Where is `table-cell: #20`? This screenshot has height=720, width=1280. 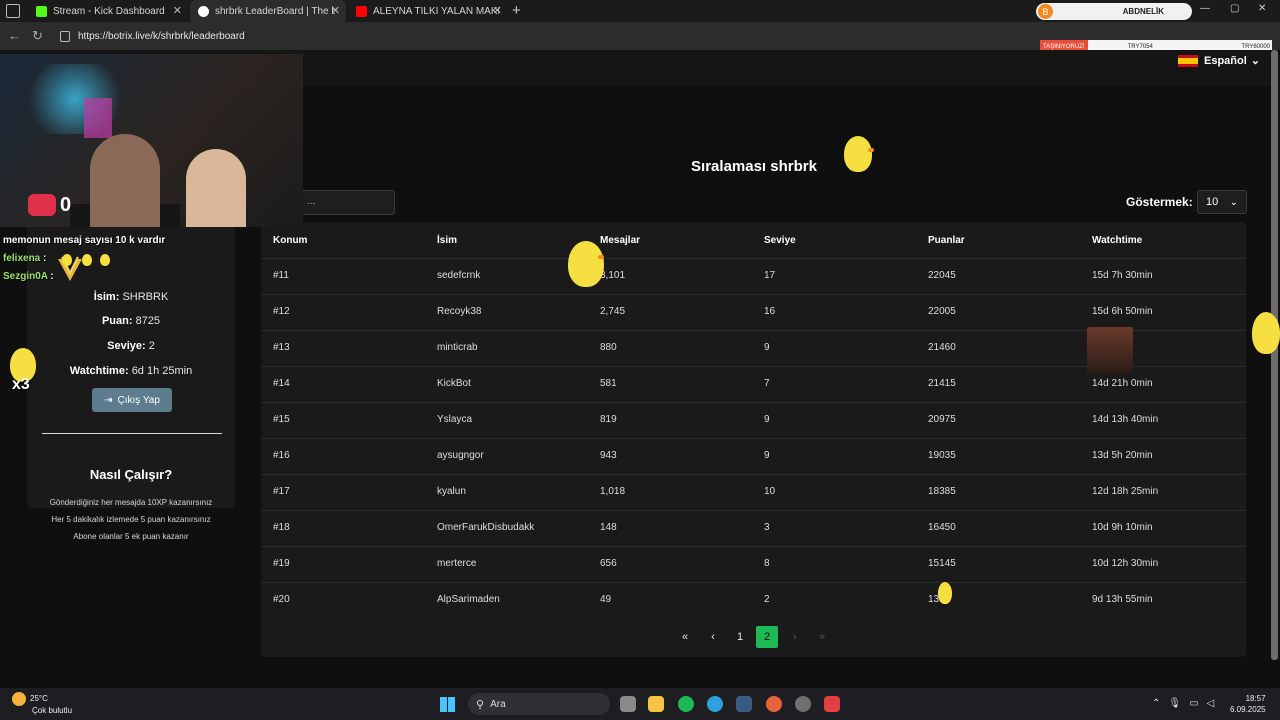 table-cell: #20 is located at coordinates (281, 599).